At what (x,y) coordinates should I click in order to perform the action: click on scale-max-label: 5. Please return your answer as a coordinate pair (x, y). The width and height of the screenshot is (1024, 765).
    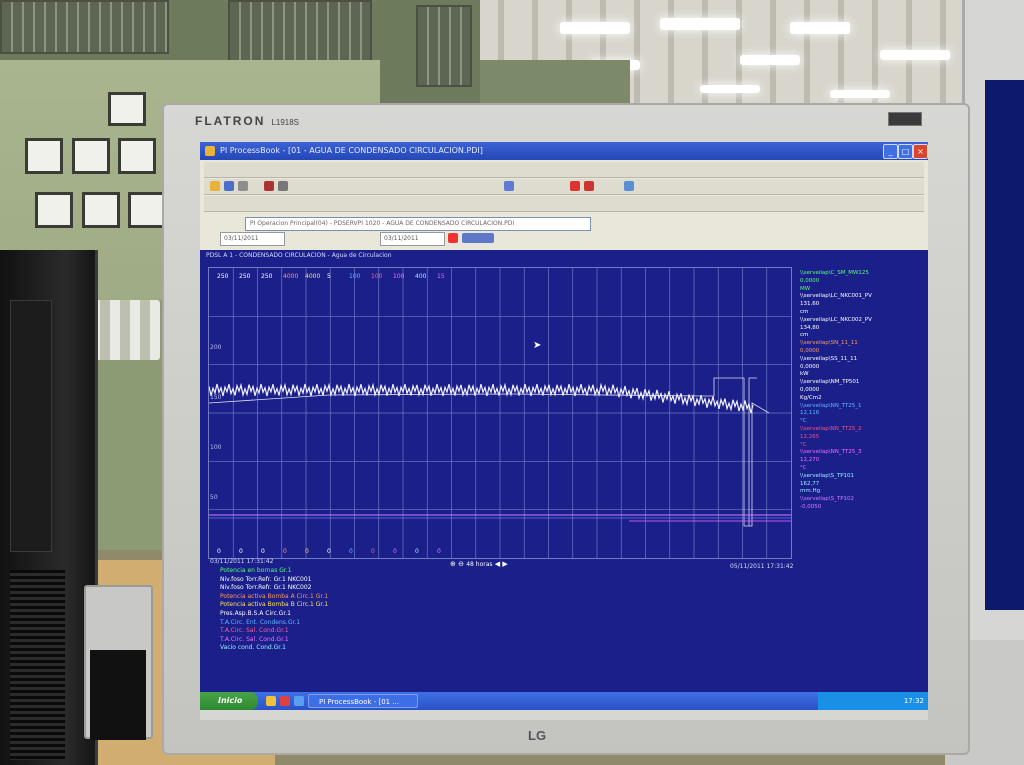
    Looking at the image, I should click on (329, 276).